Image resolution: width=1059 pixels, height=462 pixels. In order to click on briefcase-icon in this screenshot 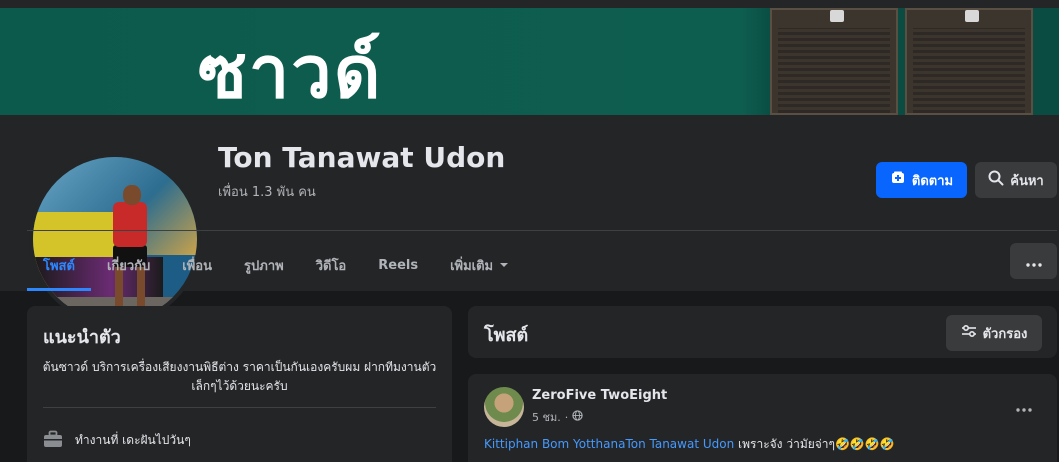, I will do `click(53, 440)`.